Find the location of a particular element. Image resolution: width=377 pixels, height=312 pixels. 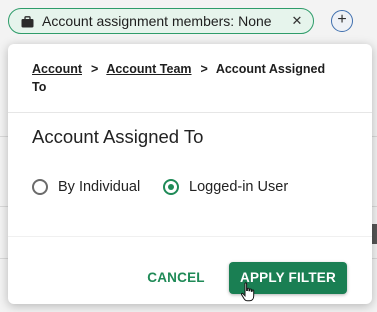

hand-cursor-icon is located at coordinates (248, 292).